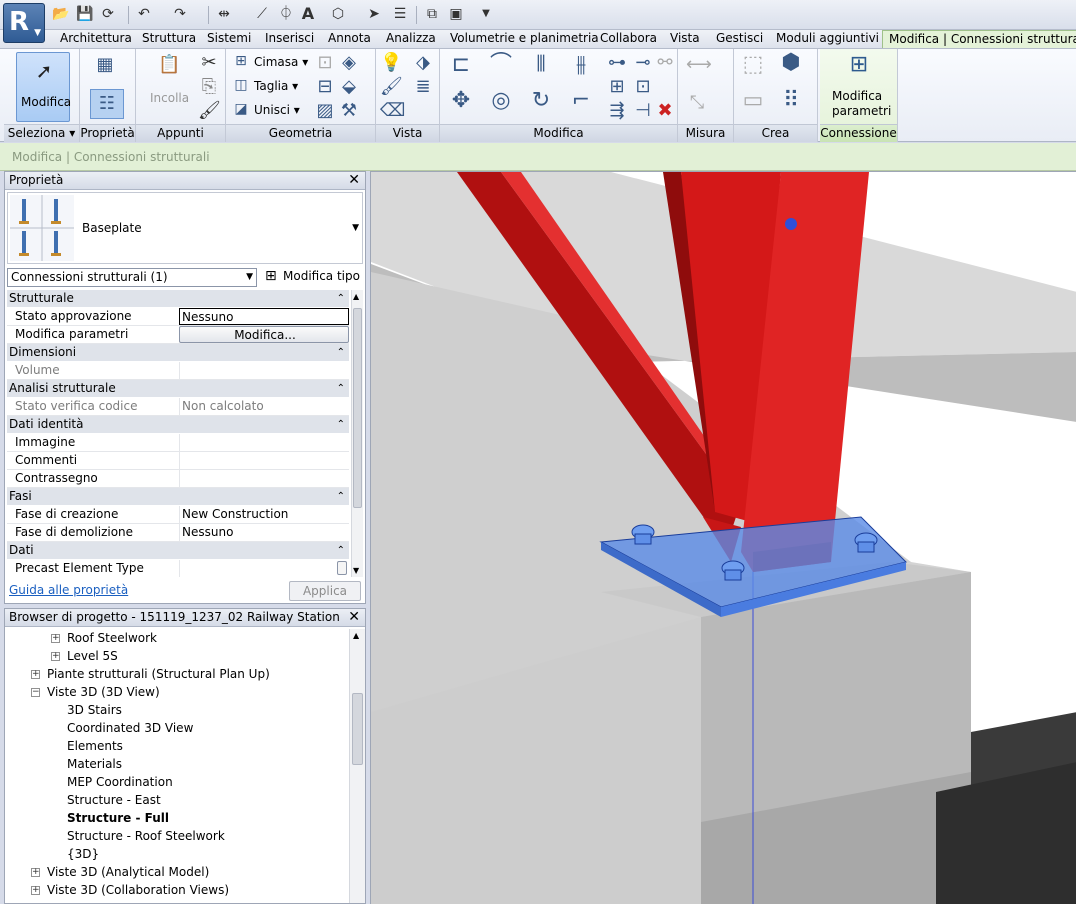 This screenshot has width=1076, height=904. I want to click on lines-icon: ≣, so click(423, 88).